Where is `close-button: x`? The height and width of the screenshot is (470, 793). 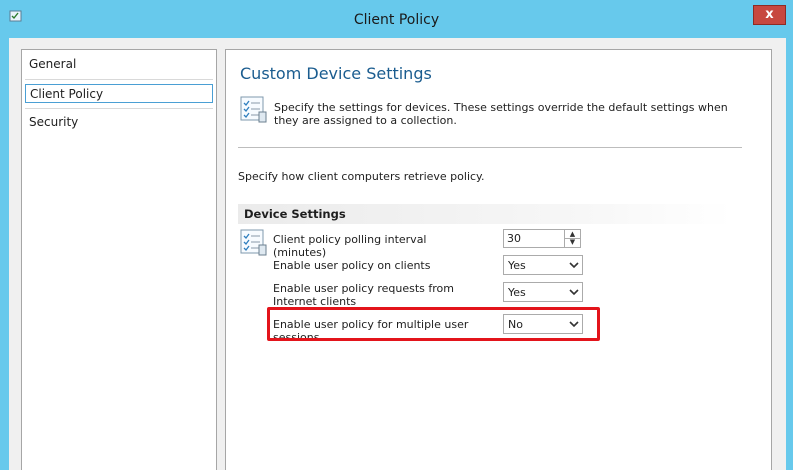 close-button: x is located at coordinates (769, 15).